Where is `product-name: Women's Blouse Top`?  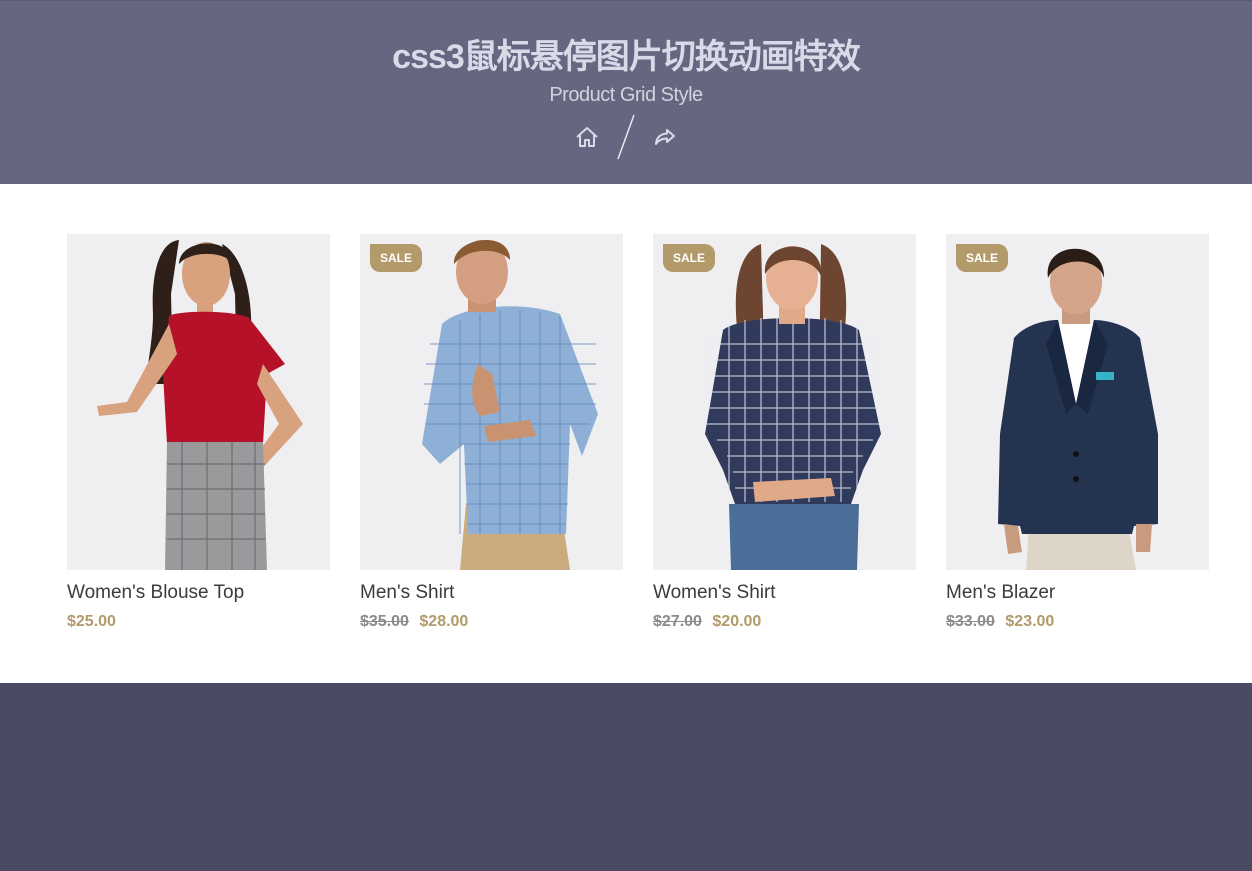 product-name: Women's Blouse Top is located at coordinates (198, 593).